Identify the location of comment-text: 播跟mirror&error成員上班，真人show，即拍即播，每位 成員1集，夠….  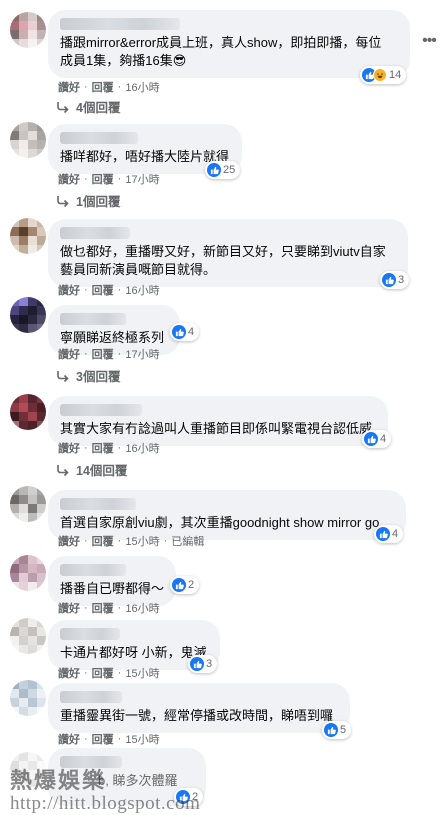
(221, 51).